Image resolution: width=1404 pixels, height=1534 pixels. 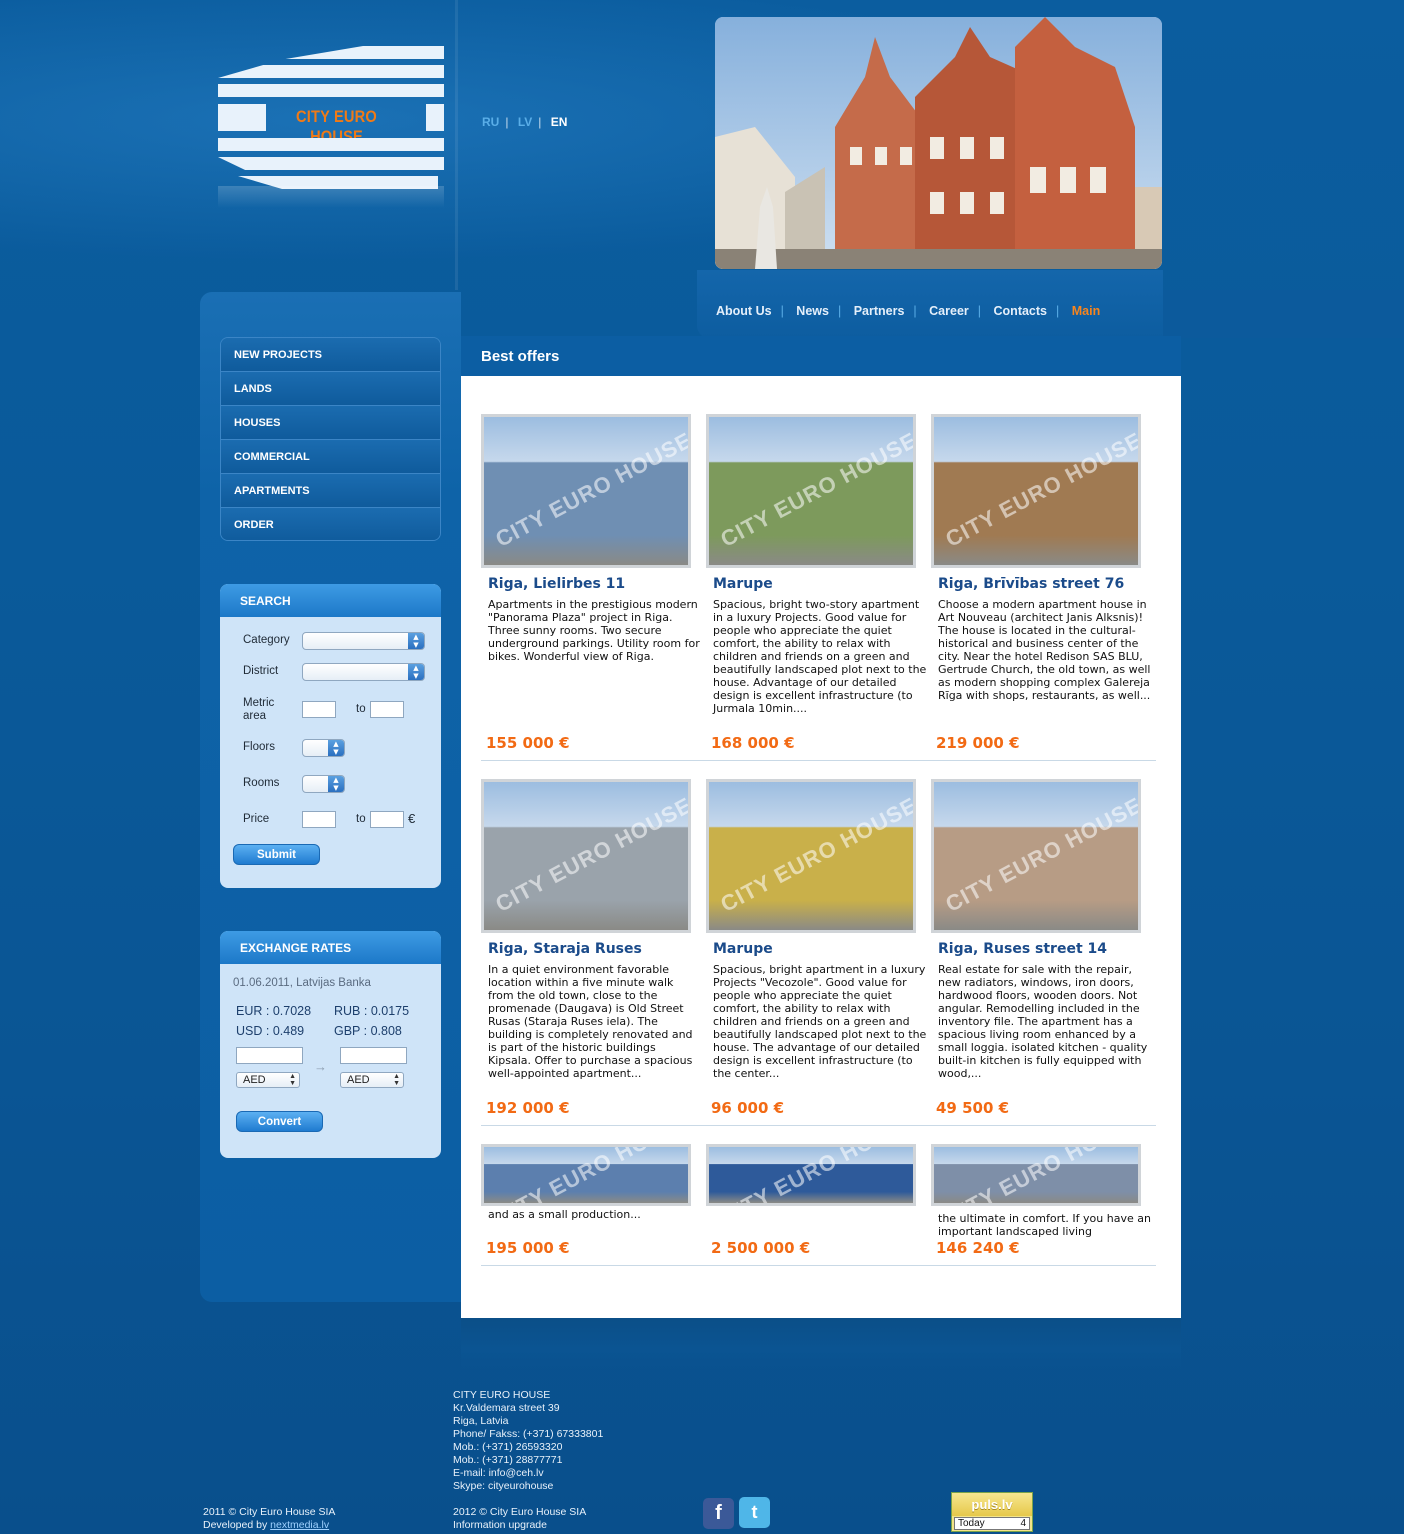 What do you see at coordinates (1086, 311) in the screenshot?
I see `nav-main: Main` at bounding box center [1086, 311].